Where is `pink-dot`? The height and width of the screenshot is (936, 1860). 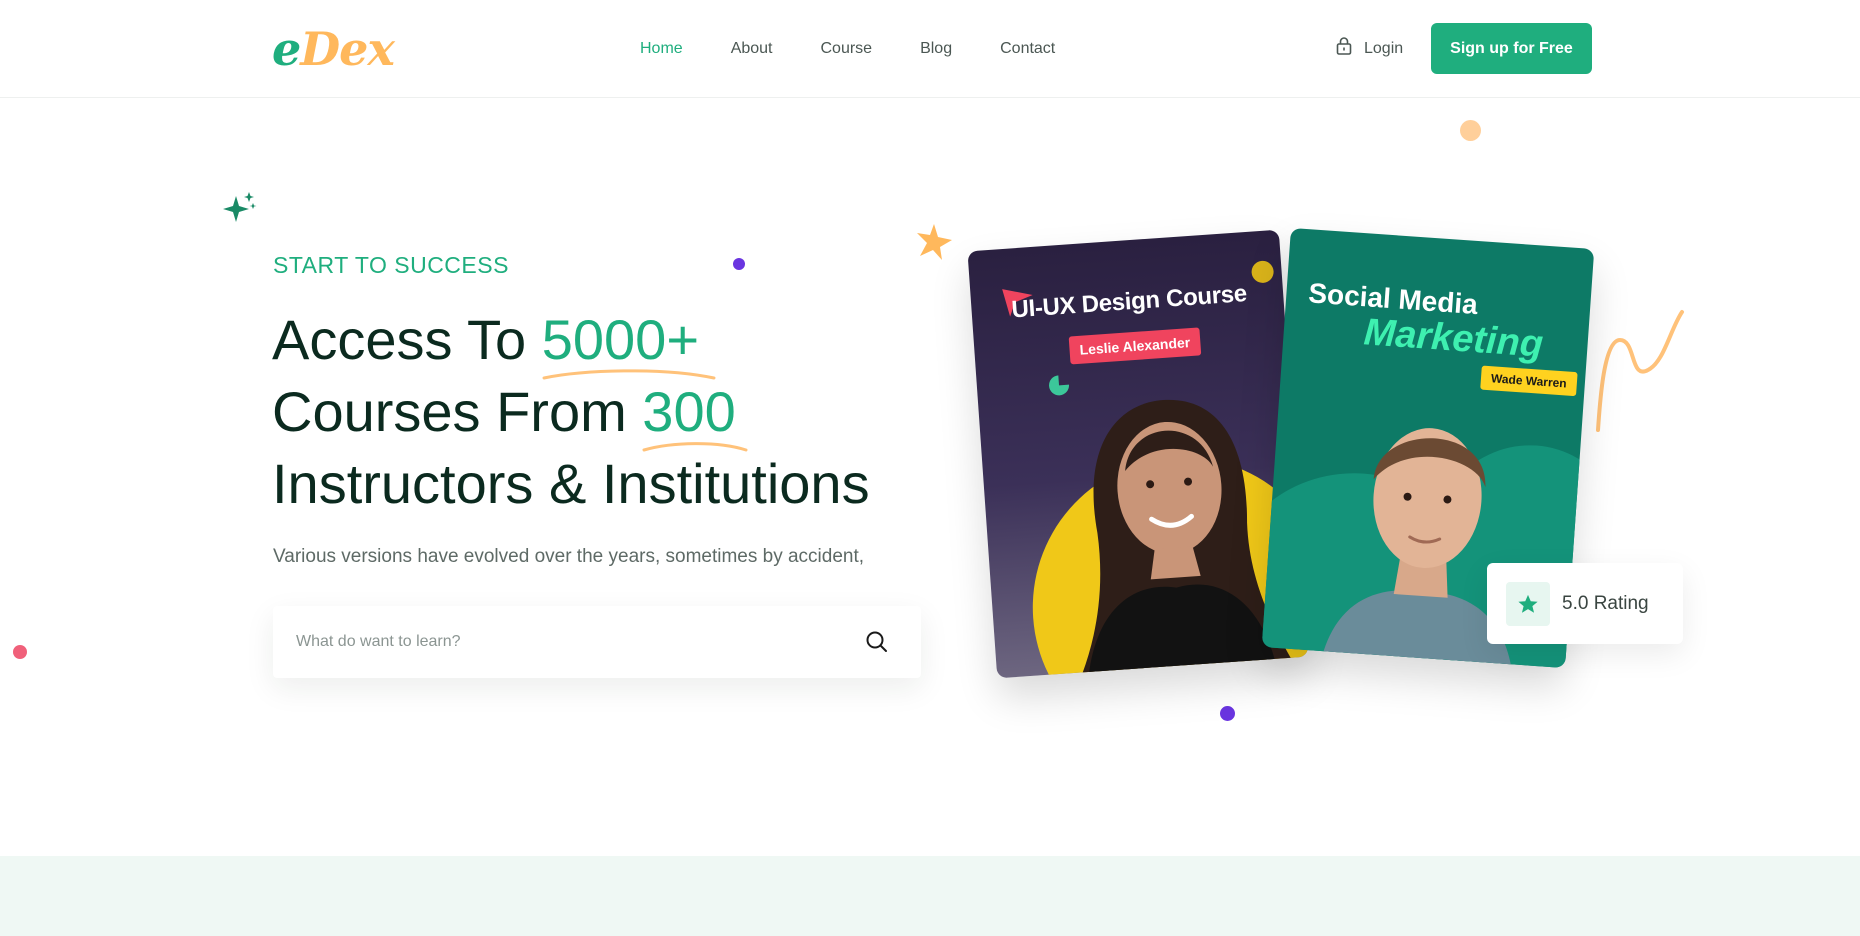
pink-dot is located at coordinates (20, 652).